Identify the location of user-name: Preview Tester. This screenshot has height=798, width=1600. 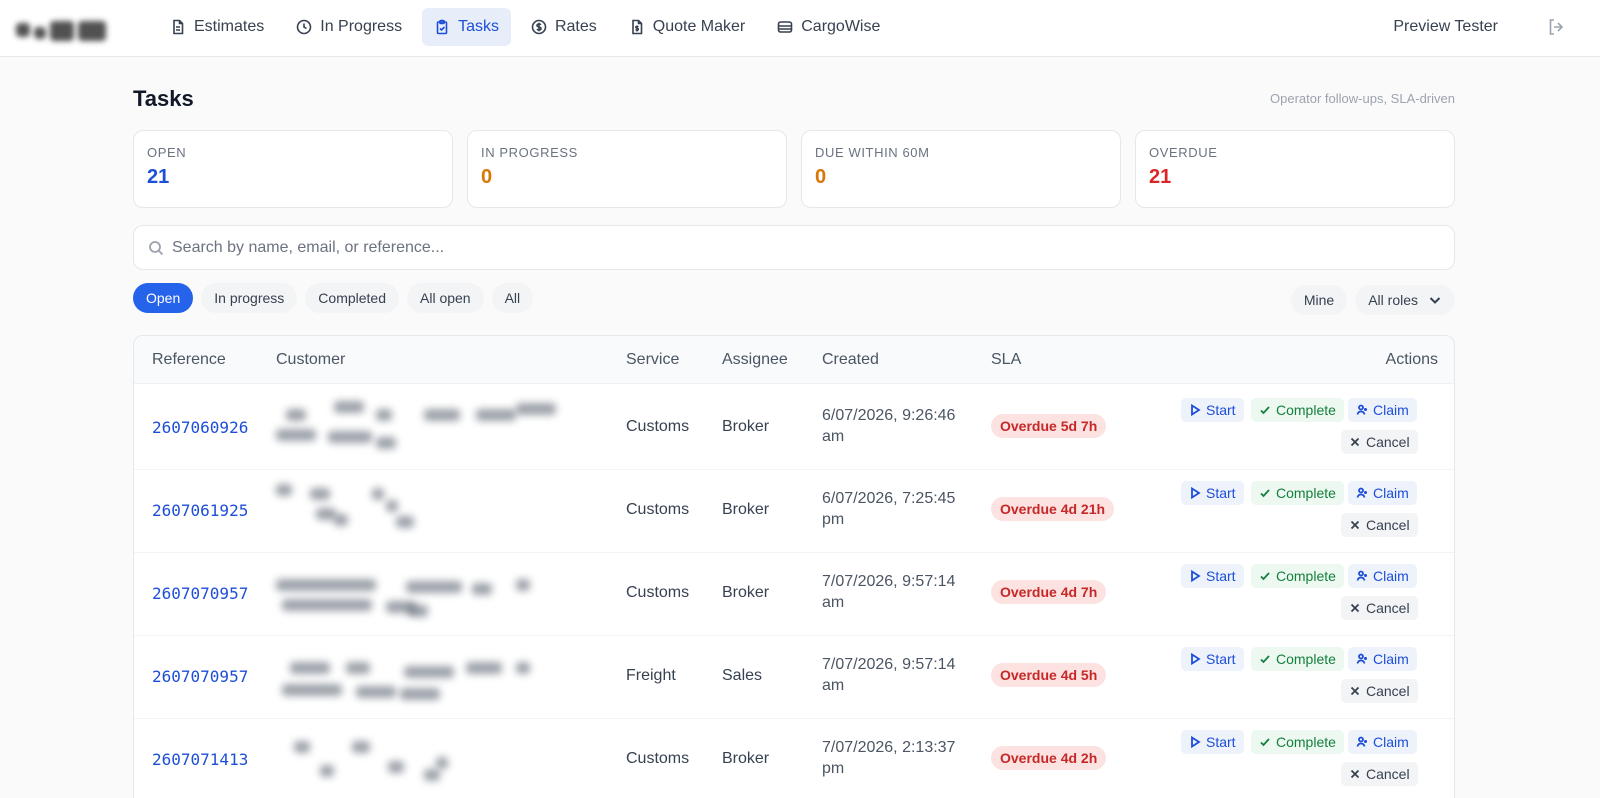
(1445, 27).